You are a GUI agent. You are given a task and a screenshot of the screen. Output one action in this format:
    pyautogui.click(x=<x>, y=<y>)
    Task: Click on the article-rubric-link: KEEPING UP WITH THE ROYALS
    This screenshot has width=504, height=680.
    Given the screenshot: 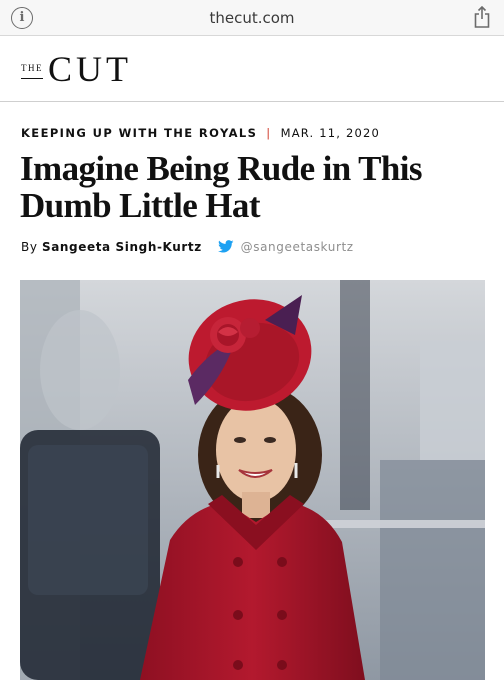 What is the action you would take?
    pyautogui.click(x=139, y=133)
    